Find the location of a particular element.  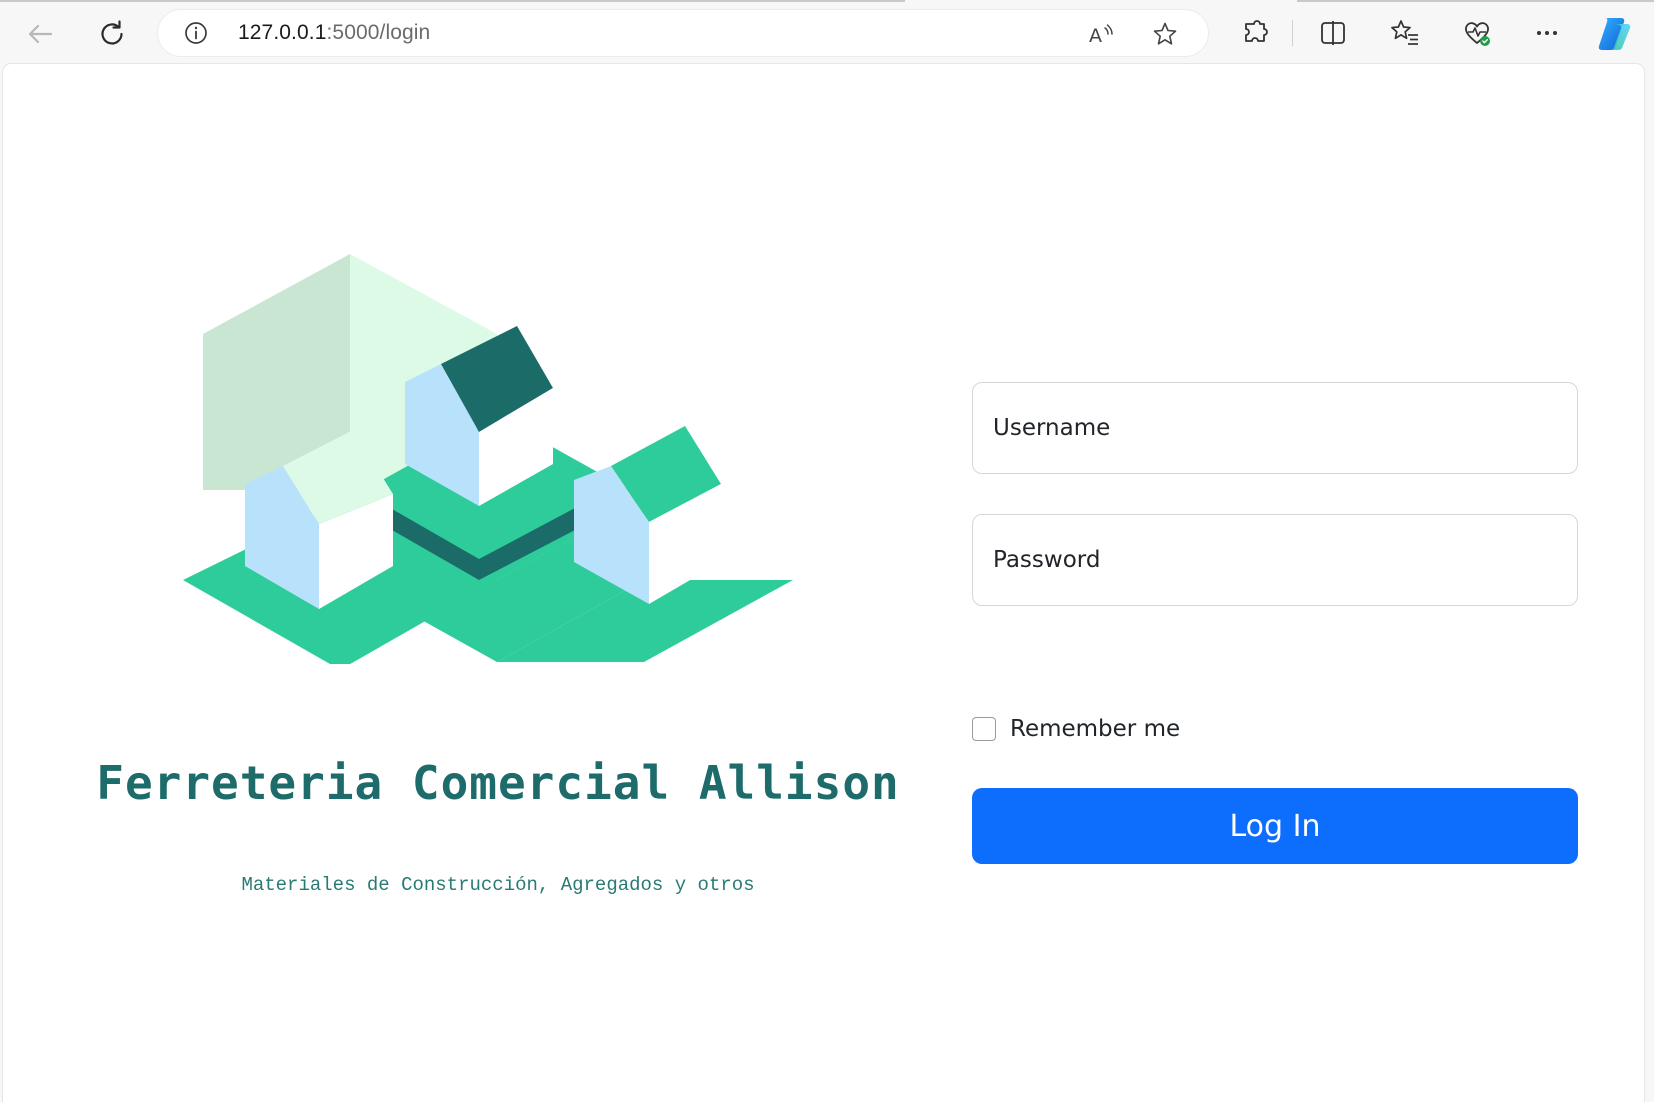

favorites-icon is located at coordinates (1405, 33).